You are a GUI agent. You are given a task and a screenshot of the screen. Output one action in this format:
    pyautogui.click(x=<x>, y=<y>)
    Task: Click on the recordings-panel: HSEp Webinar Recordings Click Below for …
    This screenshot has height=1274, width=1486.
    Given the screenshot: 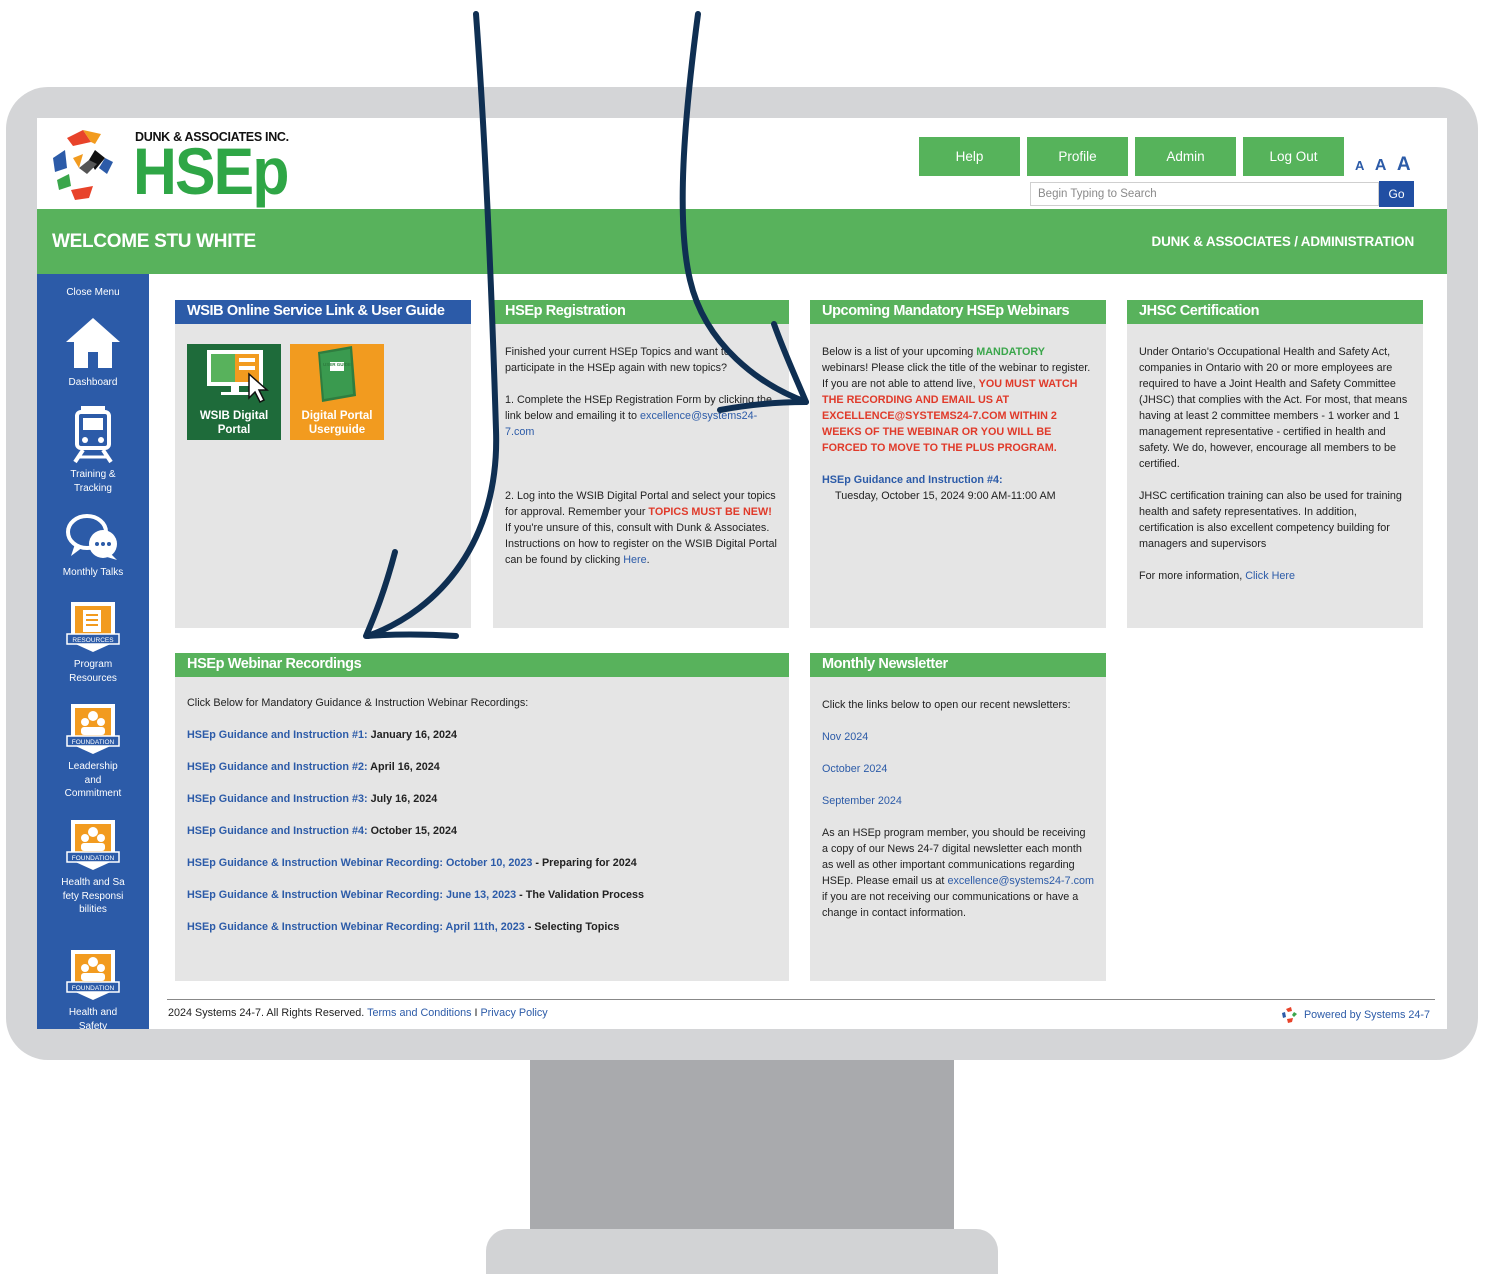 What is the action you would take?
    pyautogui.click(x=482, y=817)
    